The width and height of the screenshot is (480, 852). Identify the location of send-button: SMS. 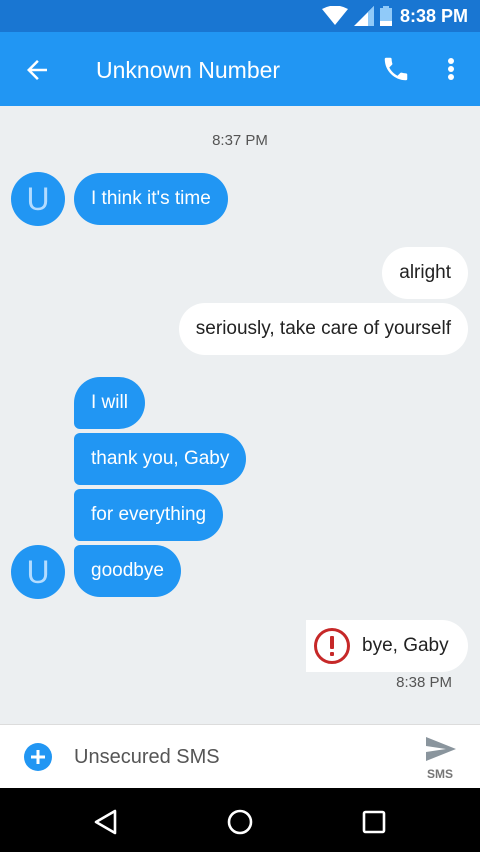
(440, 758).